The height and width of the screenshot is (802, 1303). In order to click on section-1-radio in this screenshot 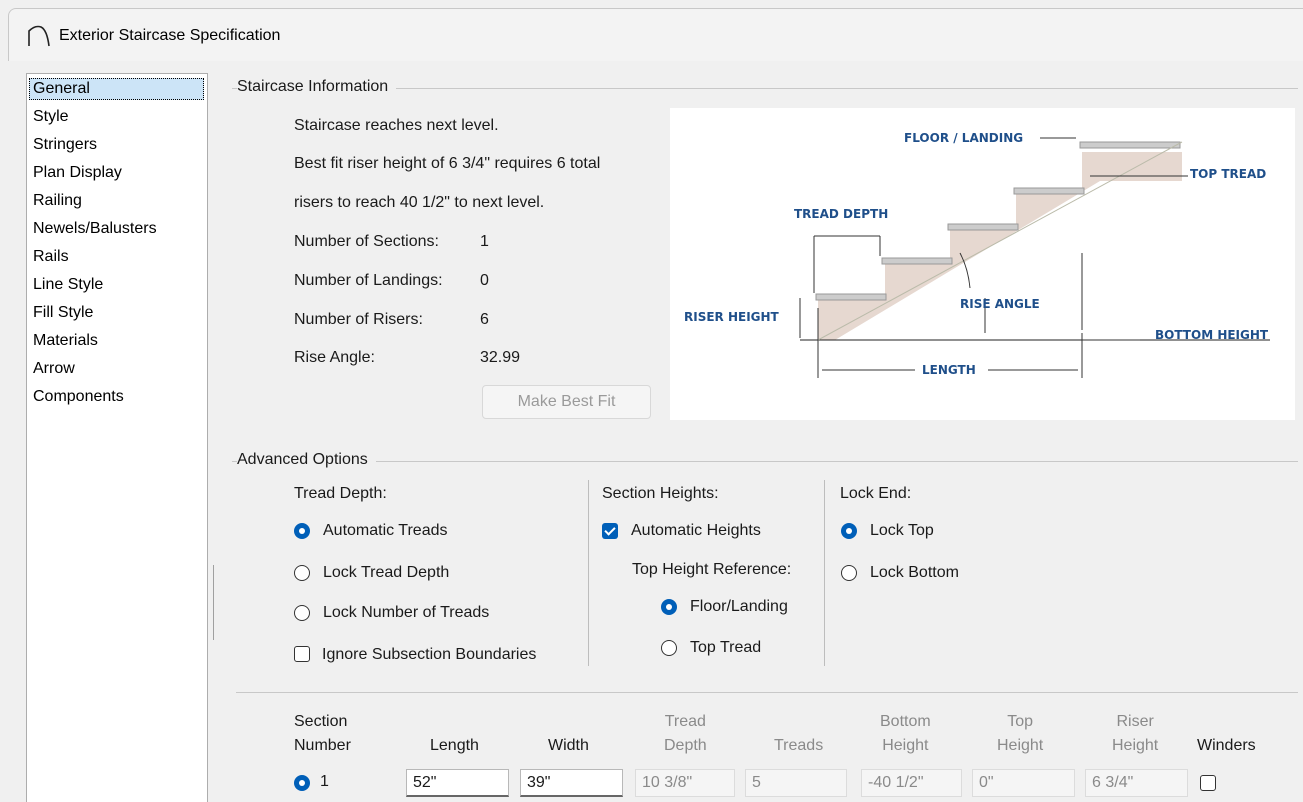, I will do `click(302, 783)`.